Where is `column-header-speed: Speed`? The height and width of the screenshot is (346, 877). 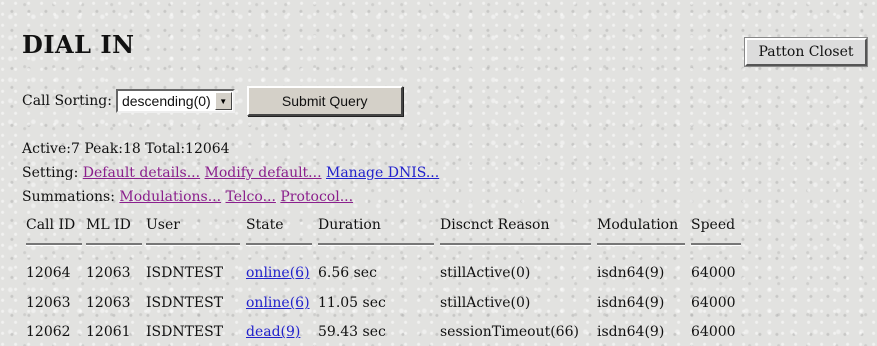 column-header-speed: Speed is located at coordinates (713, 225).